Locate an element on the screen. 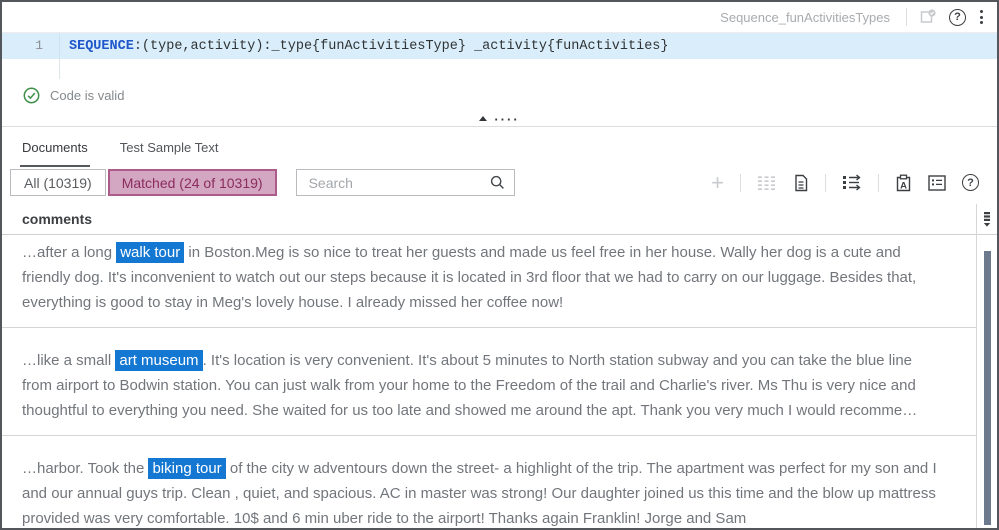 The image size is (999, 530). toolbar-icons: + A ? is located at coordinates (847, 182).